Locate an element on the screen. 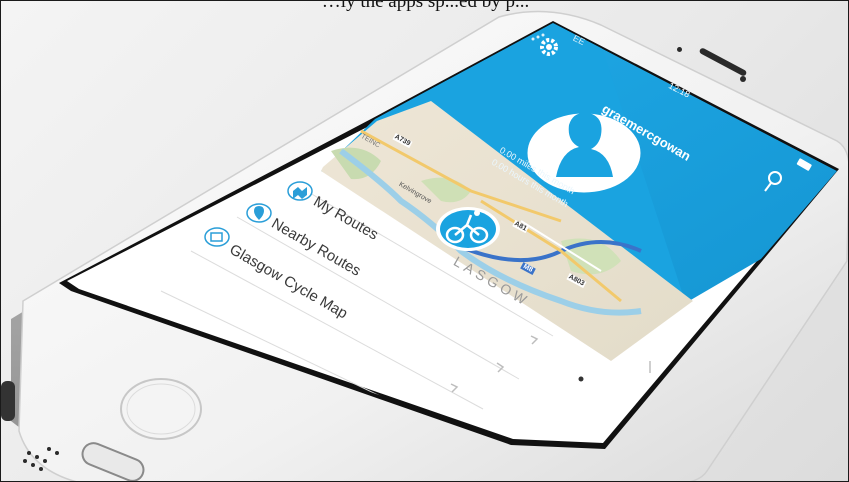 The width and height of the screenshot is (849, 482). home-button is located at coordinates (161, 409).